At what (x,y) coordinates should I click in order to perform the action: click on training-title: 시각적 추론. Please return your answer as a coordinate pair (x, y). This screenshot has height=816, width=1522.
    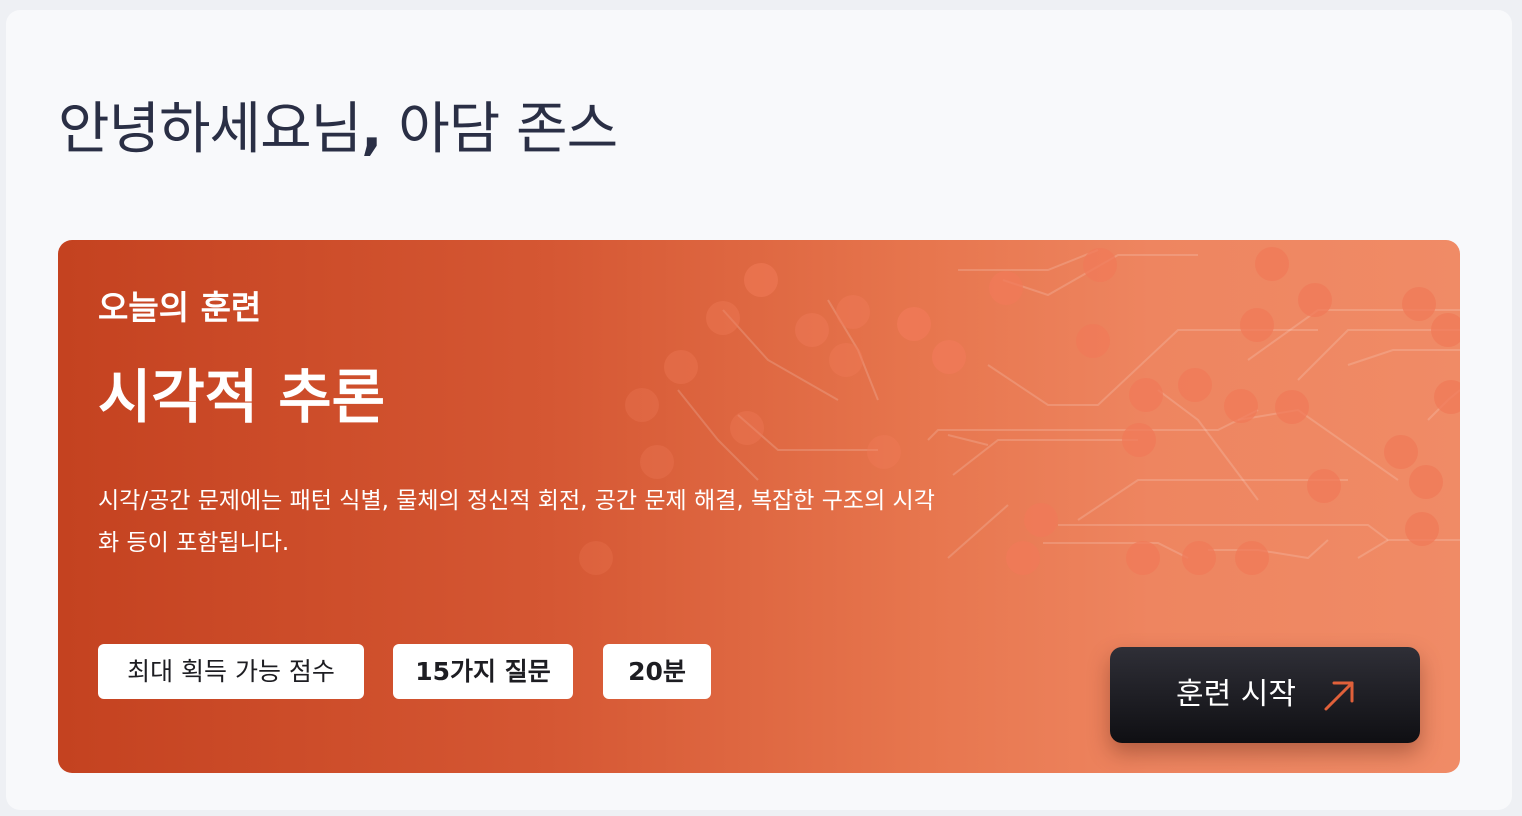
    Looking at the image, I should click on (241, 397).